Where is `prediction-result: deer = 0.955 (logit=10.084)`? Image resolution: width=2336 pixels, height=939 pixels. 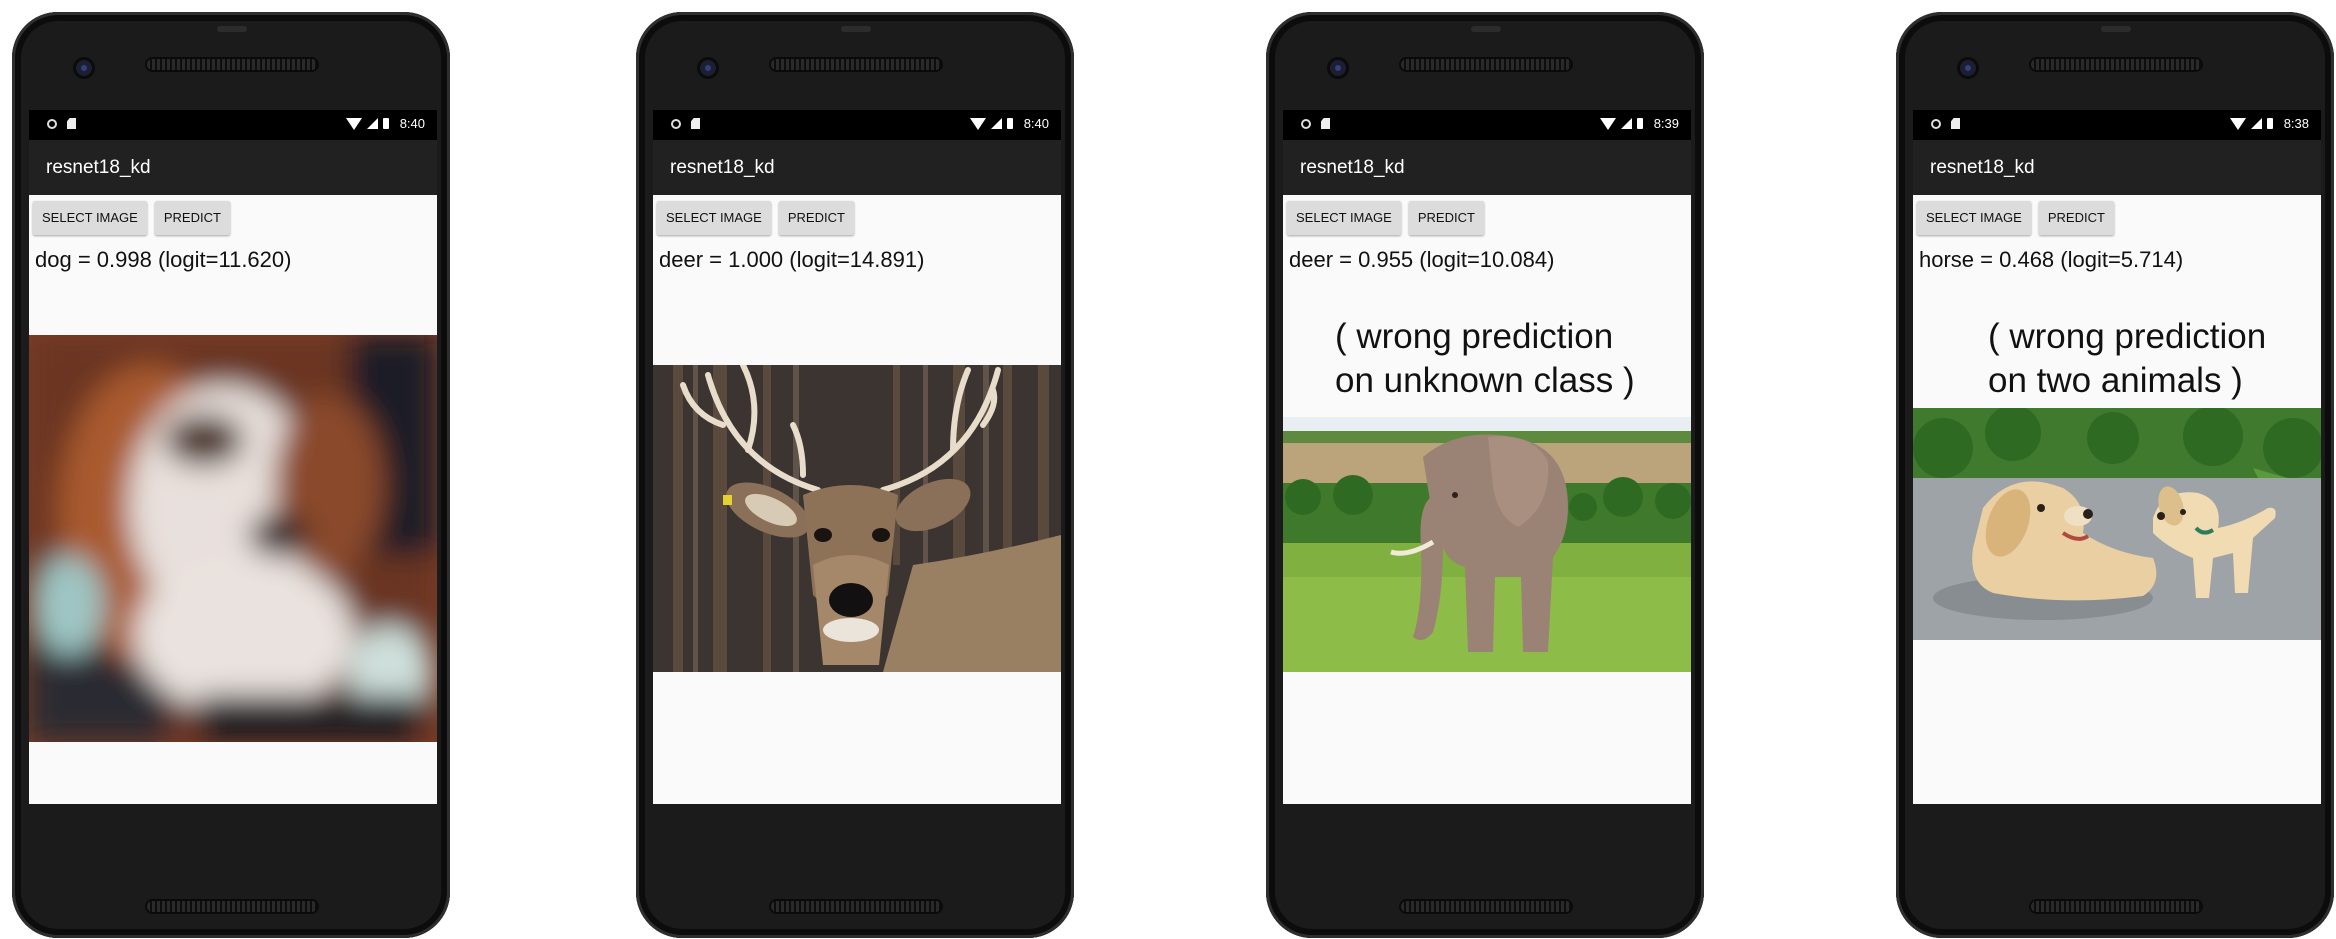
prediction-result: deer = 0.955 (logit=10.084) is located at coordinates (1422, 259).